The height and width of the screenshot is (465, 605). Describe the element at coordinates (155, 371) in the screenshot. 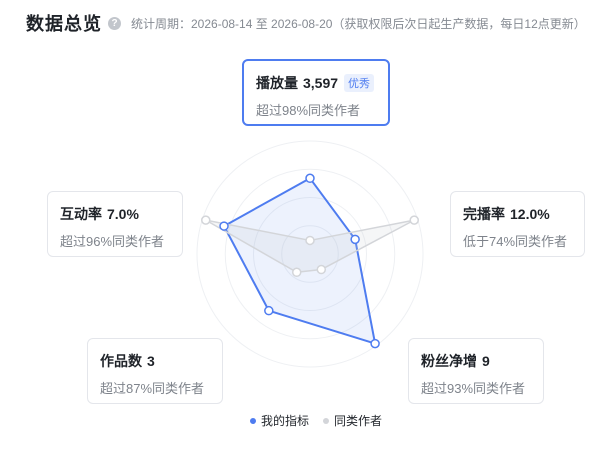

I see `metric-card-works: 作品数 3 超过87%同类作者` at that location.